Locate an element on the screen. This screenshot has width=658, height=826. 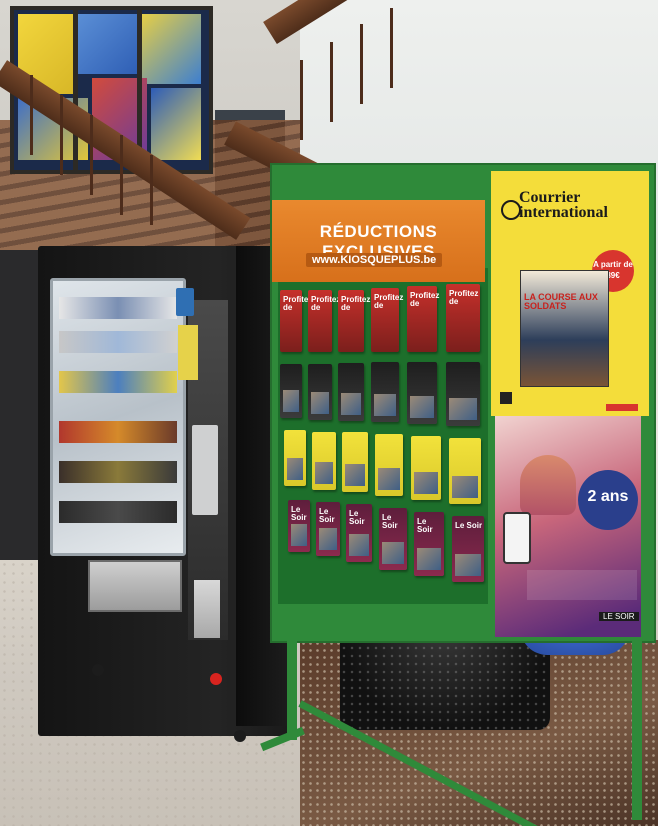
vending-sticker is located at coordinates (188, 352).